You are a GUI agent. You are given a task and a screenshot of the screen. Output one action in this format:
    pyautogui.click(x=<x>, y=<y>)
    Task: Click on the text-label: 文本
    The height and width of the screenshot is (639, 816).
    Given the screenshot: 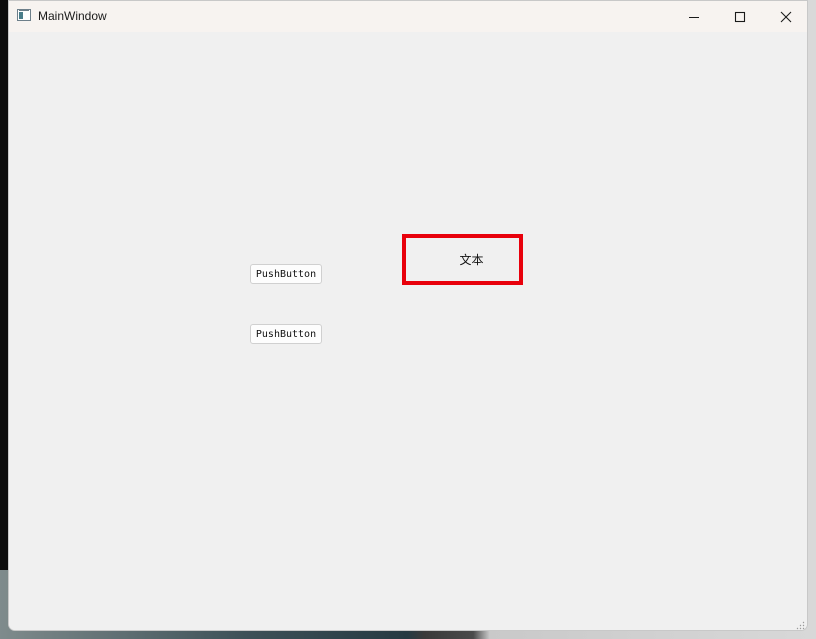 What is the action you would take?
    pyautogui.click(x=462, y=259)
    